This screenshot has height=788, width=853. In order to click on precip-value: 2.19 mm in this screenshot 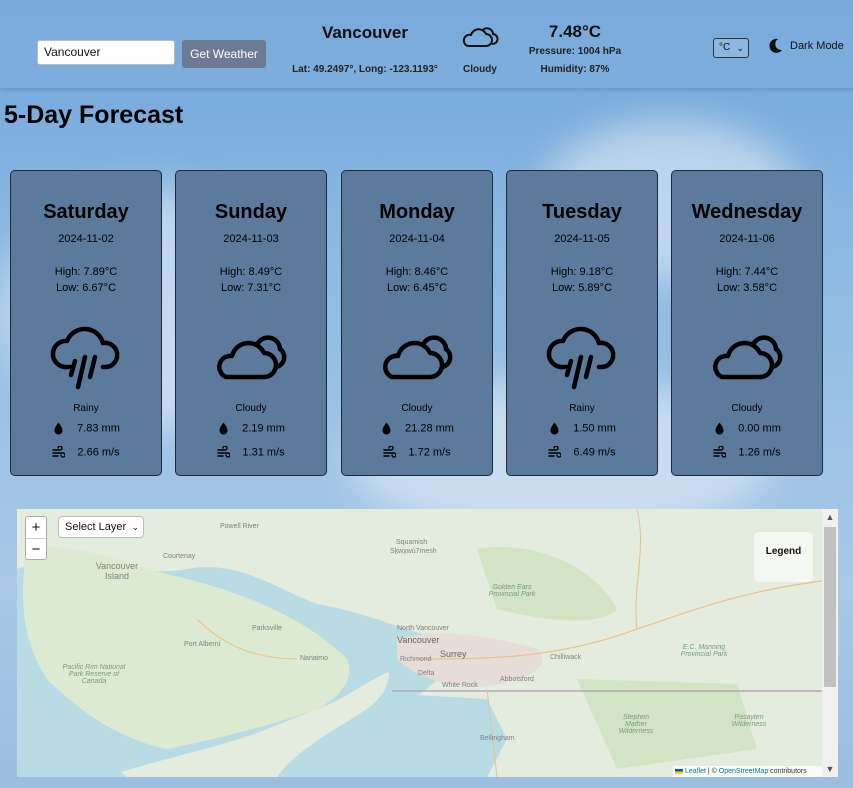, I will do `click(263, 428)`.